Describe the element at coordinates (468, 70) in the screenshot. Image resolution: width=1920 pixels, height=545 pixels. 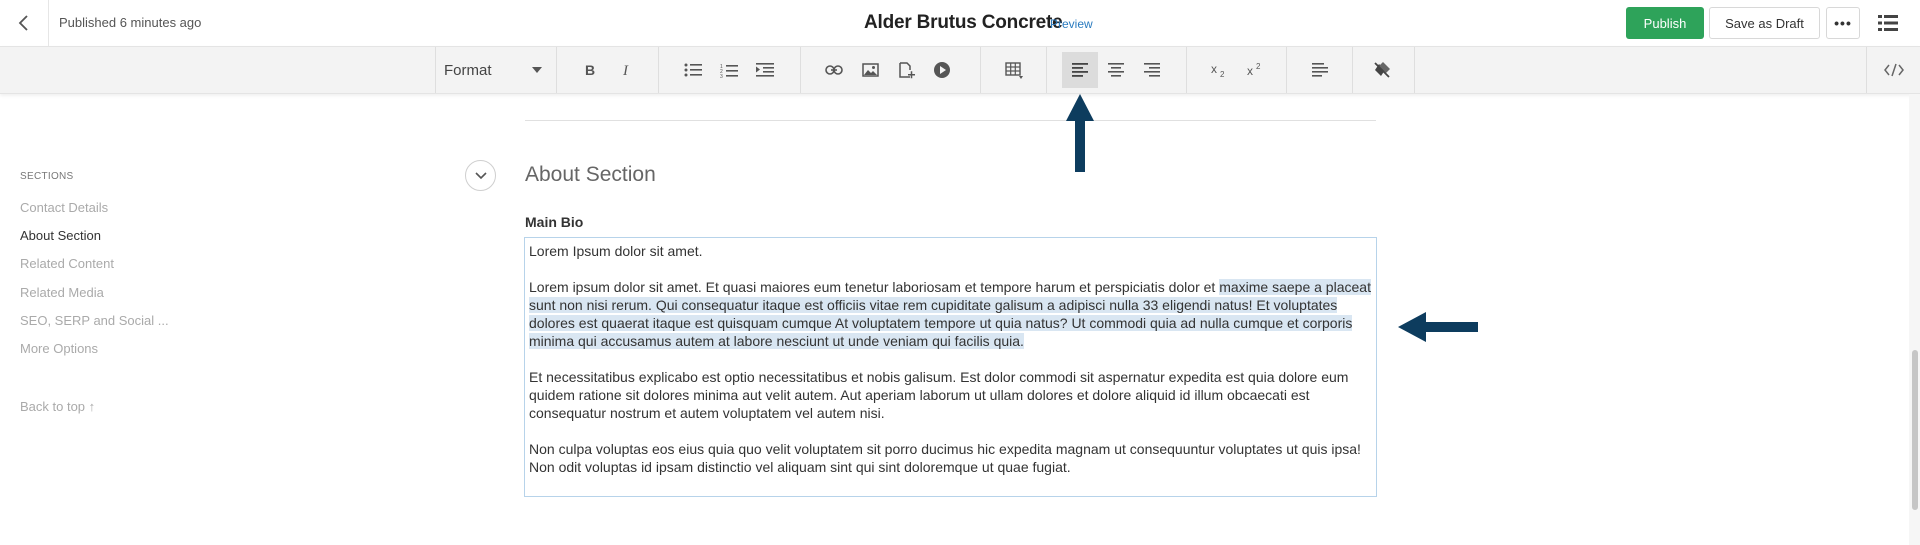
I see `format-label: Format` at that location.